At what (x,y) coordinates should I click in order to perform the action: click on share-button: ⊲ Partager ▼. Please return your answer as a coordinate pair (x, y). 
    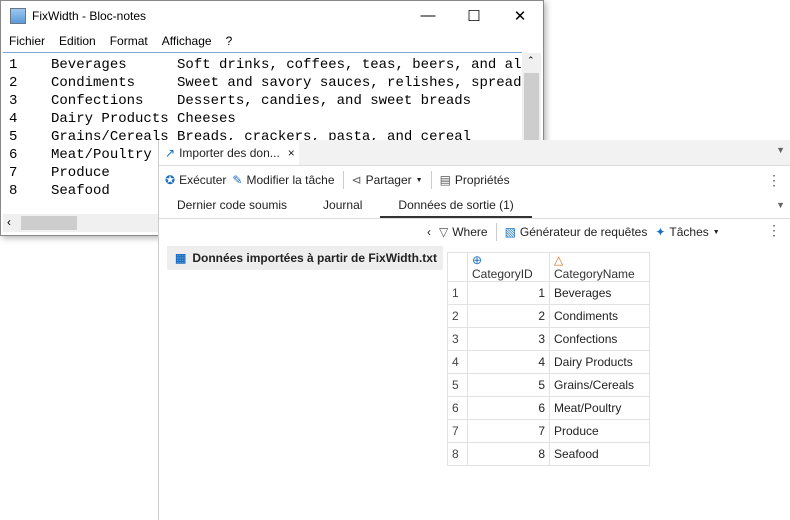
    Looking at the image, I should click on (387, 180).